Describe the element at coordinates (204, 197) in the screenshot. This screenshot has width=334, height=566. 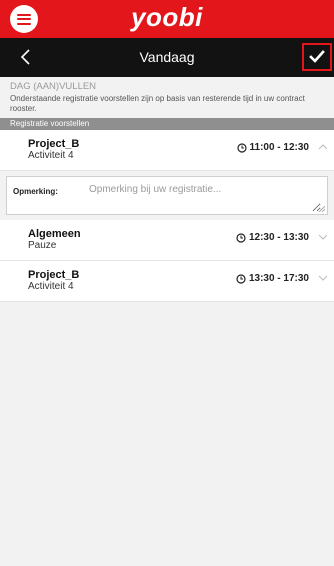
I see `remark-input` at that location.